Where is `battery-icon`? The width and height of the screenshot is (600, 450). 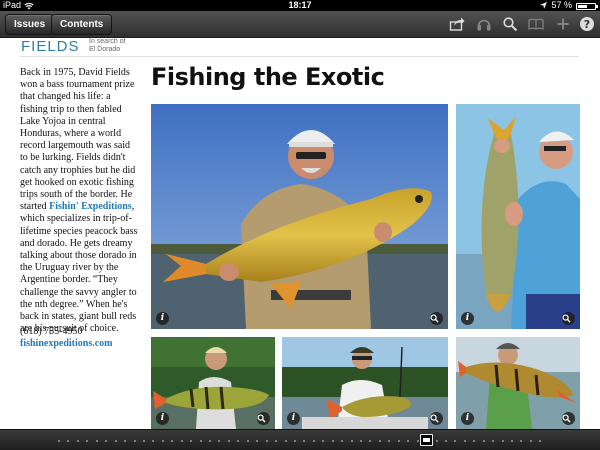 battery-icon is located at coordinates (587, 6).